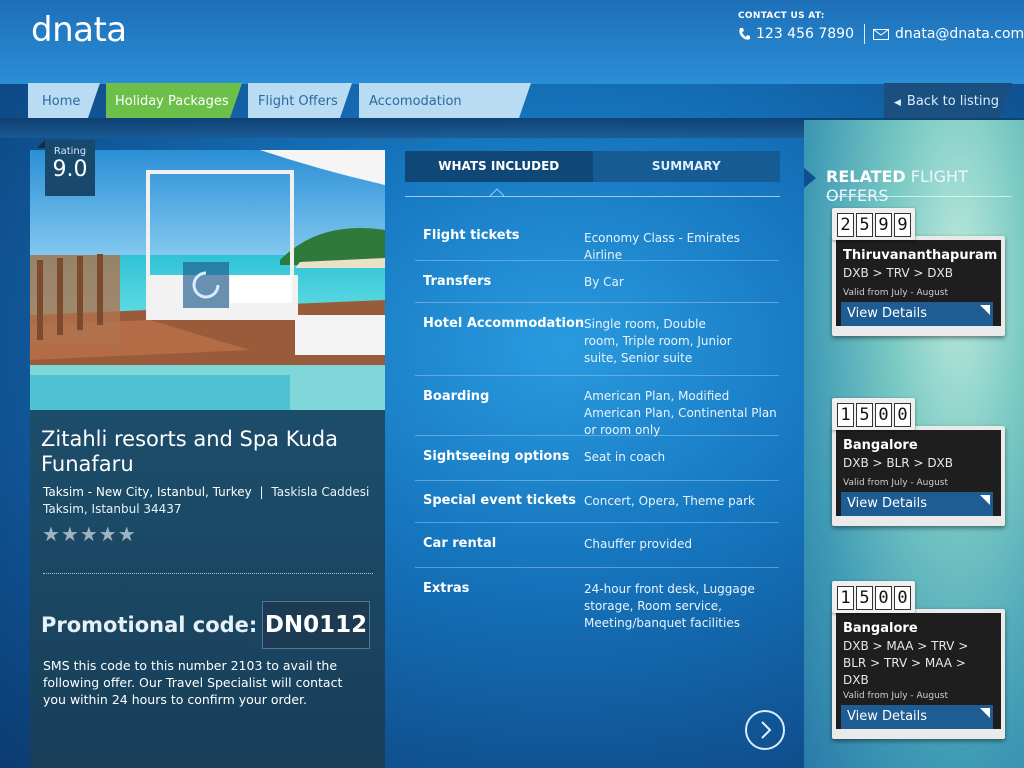 The width and height of the screenshot is (1024, 768). I want to click on detail-row-car-rental: Car rental Chauffer provided, so click(597, 545).